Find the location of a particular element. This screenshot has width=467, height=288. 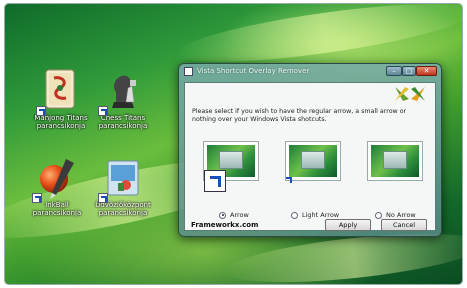

minimize-button: – is located at coordinates (394, 71).